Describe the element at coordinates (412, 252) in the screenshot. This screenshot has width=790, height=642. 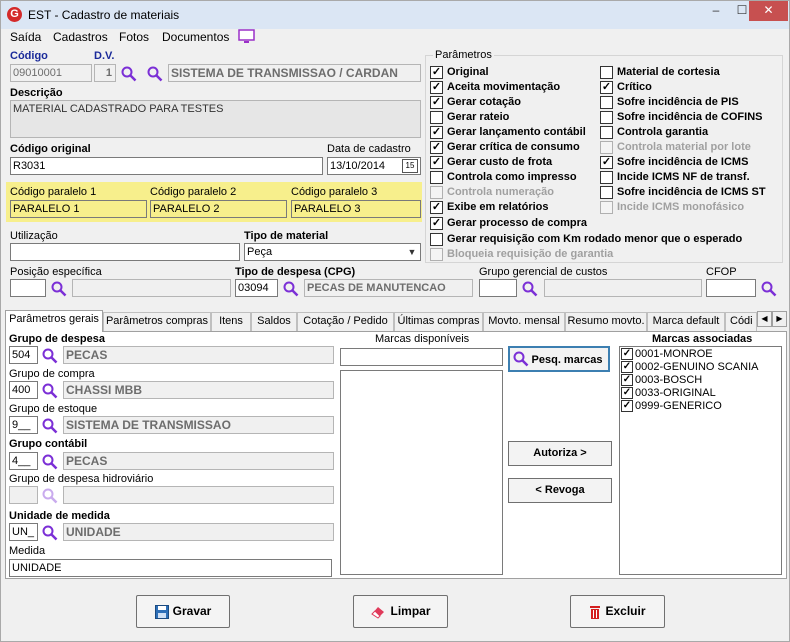
I see `chevron-down-icon: ▼` at that location.